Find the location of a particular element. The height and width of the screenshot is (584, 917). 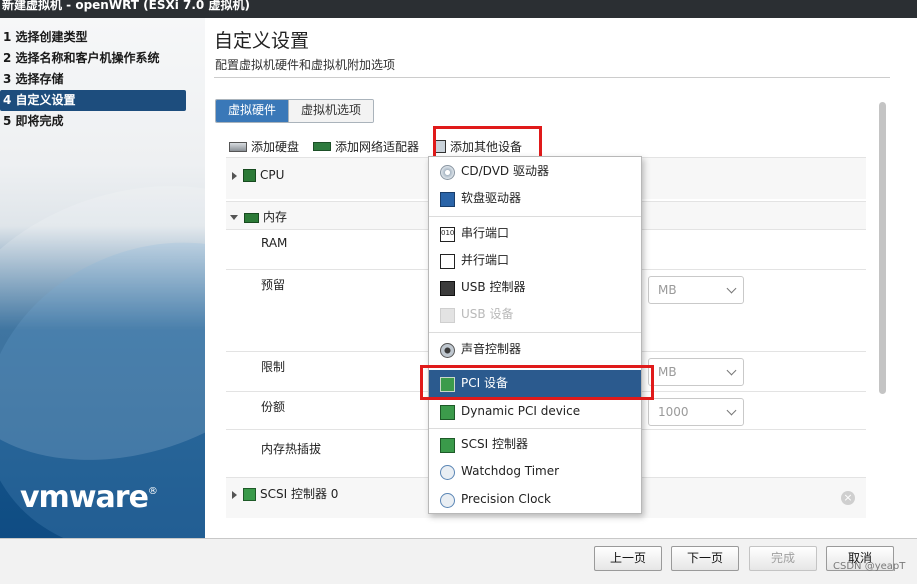

cd-dvd-icon is located at coordinates (447, 172).